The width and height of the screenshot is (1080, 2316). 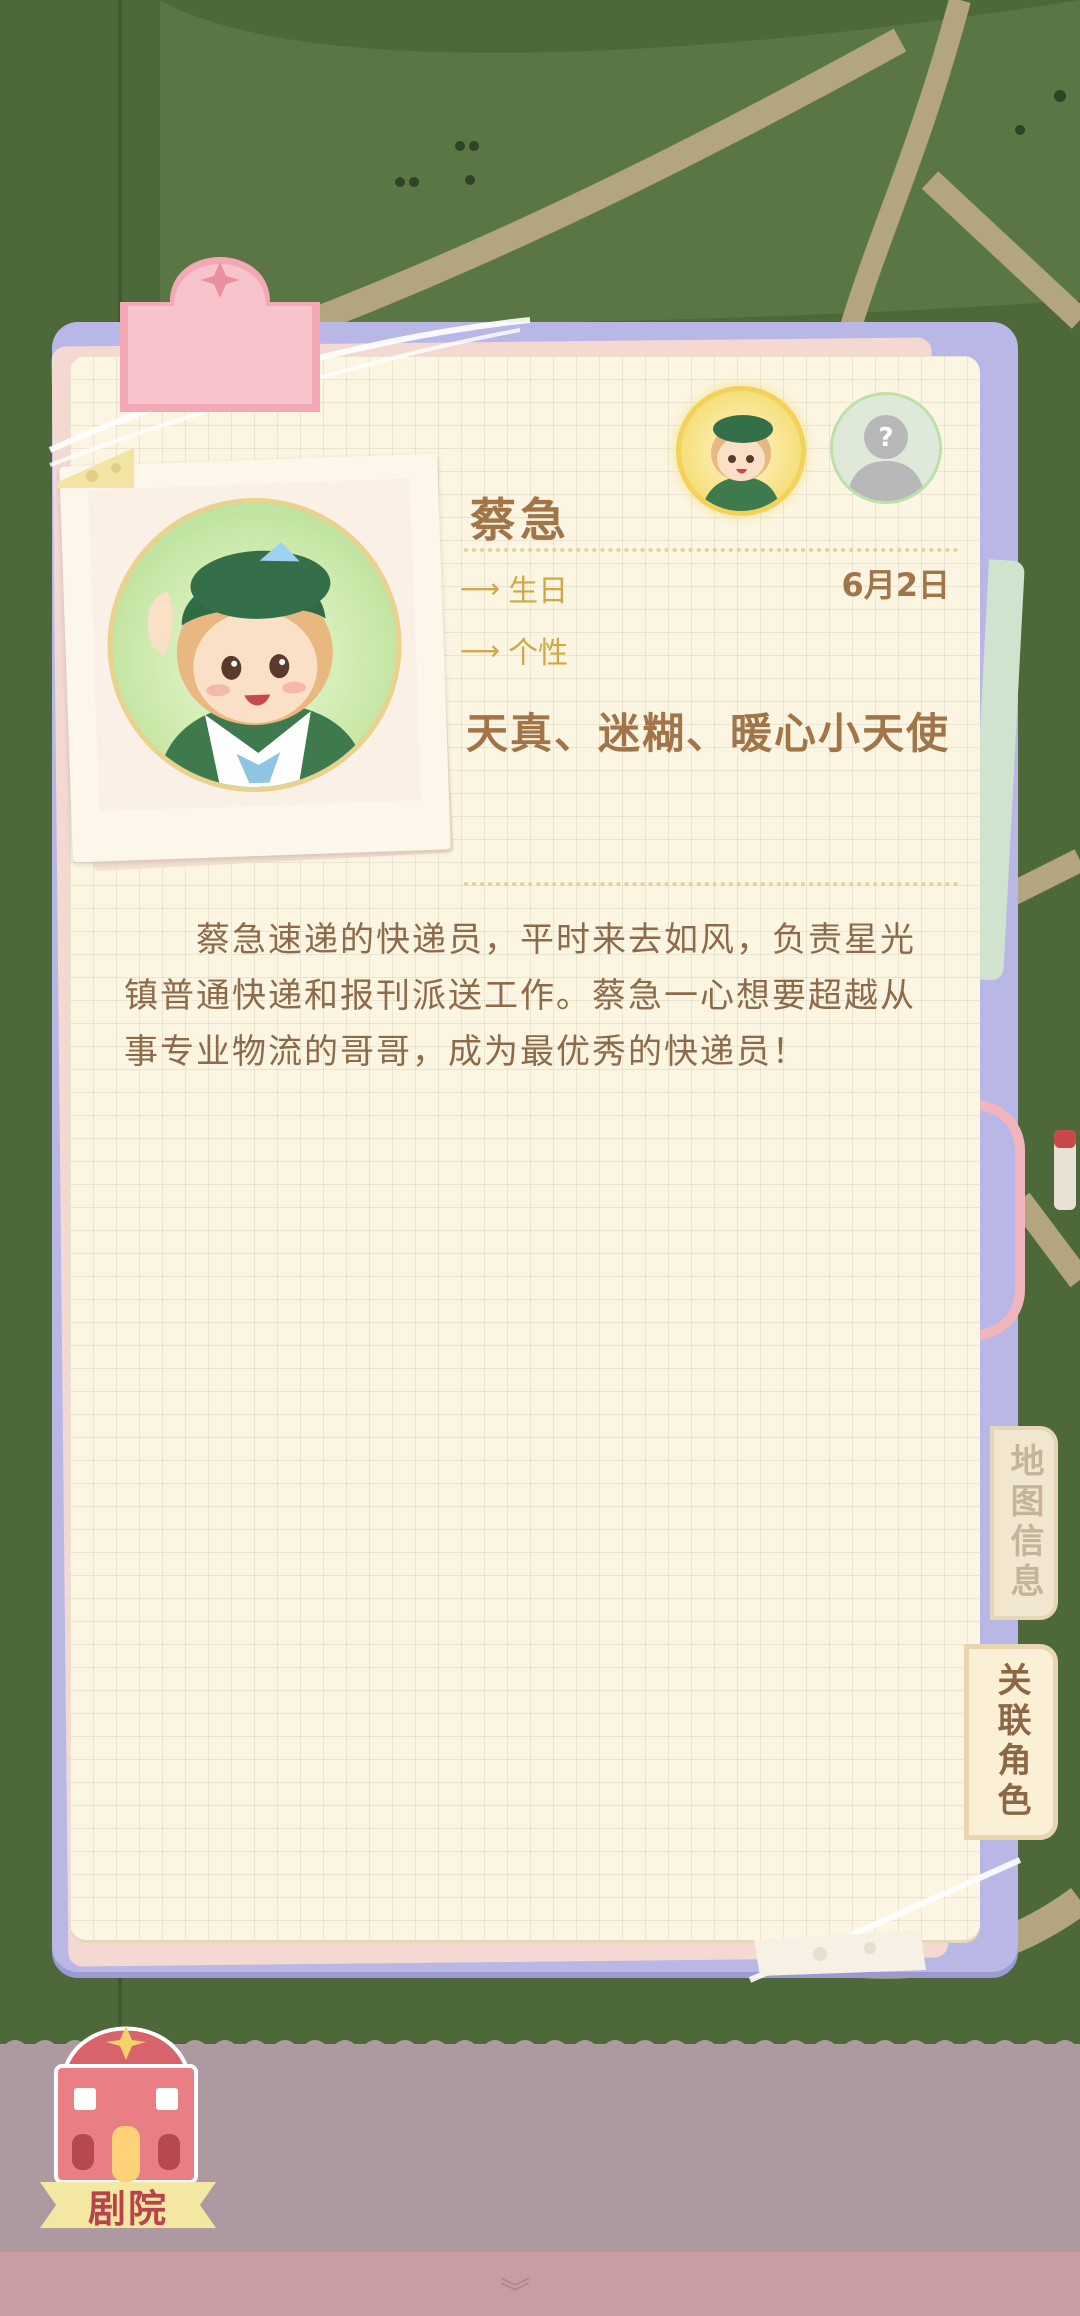 I want to click on birthday-label: 生日, so click(x=538, y=591).